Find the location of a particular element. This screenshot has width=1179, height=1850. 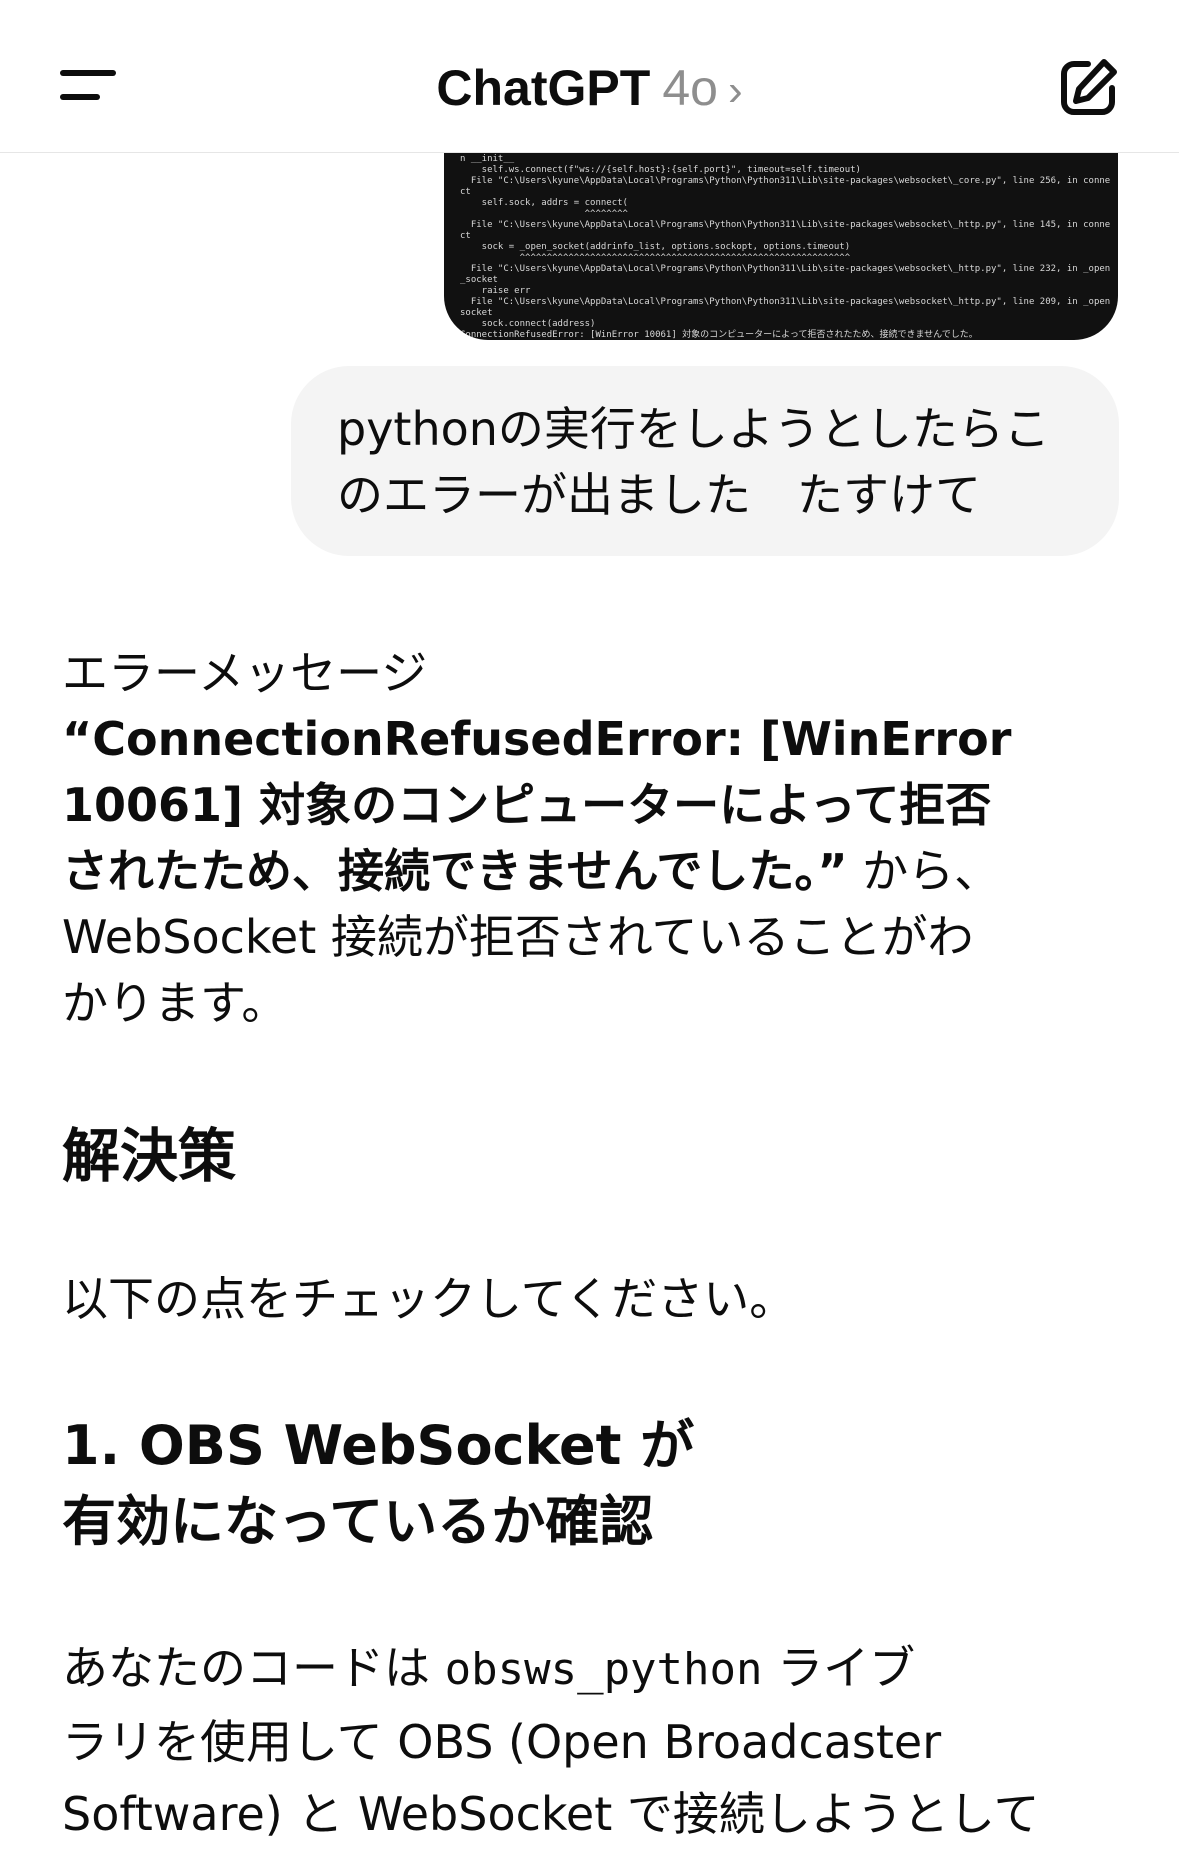

terminal-line: sock.connect(address) is located at coordinates (528, 324).